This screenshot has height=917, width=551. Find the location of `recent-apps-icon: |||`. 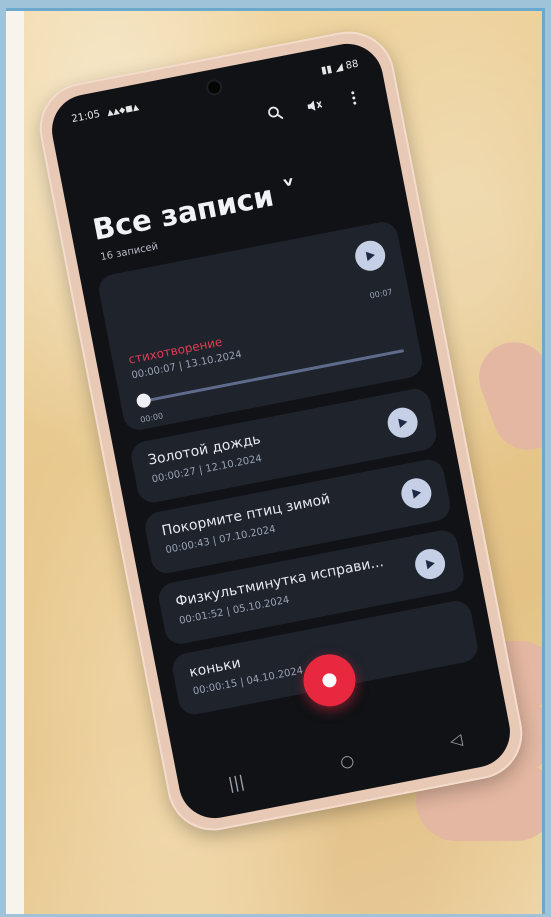

recent-apps-icon: ||| is located at coordinates (237, 783).